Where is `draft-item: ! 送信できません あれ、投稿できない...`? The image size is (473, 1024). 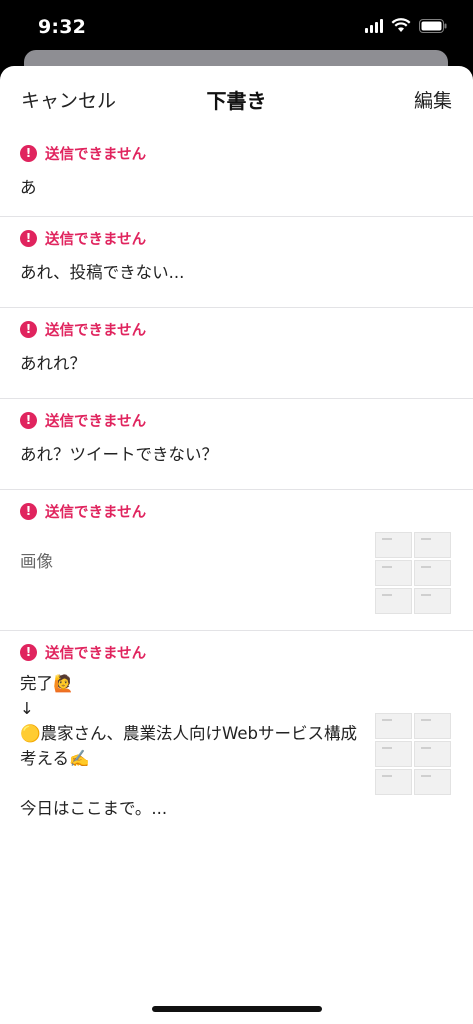 draft-item: ! 送信できません あれ、投稿できない... is located at coordinates (236, 262).